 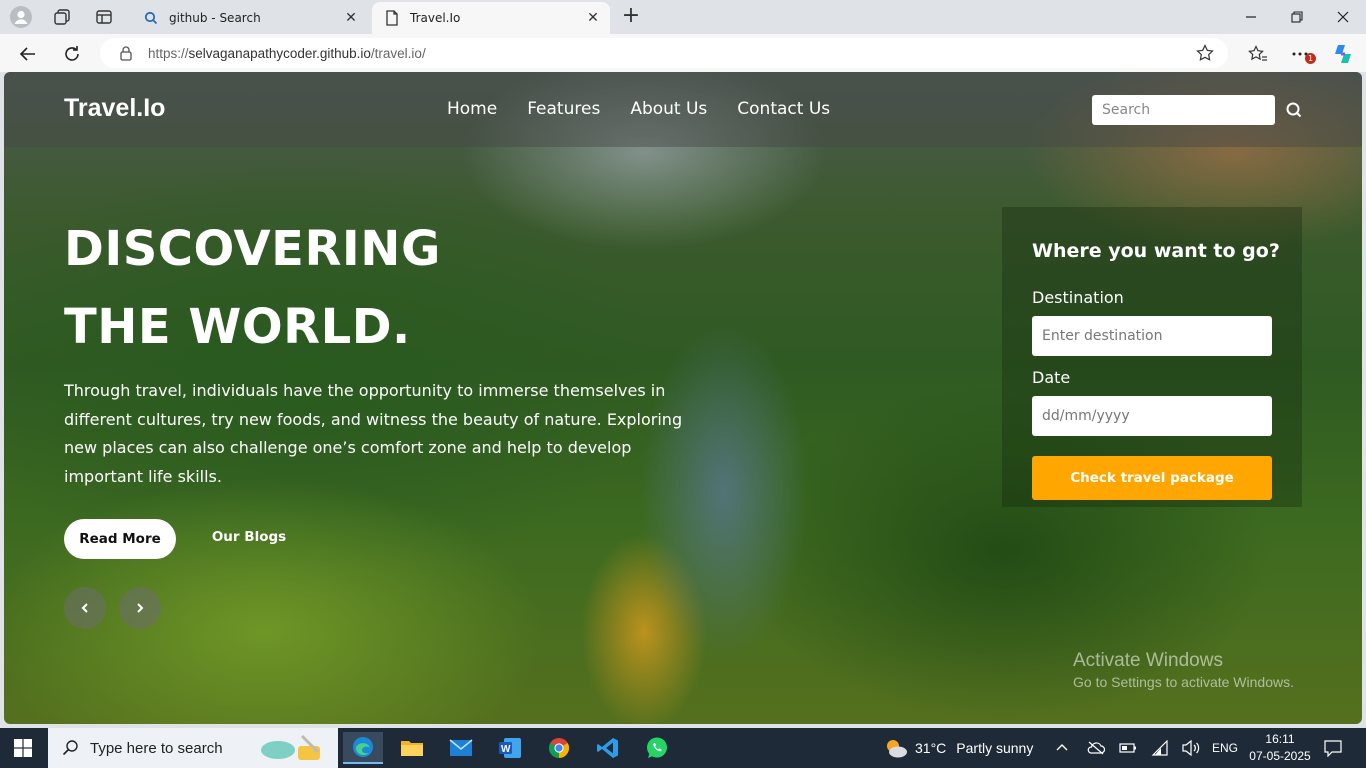 I want to click on system-clock: 16:11 07-05-2025, so click(x=1280, y=748).